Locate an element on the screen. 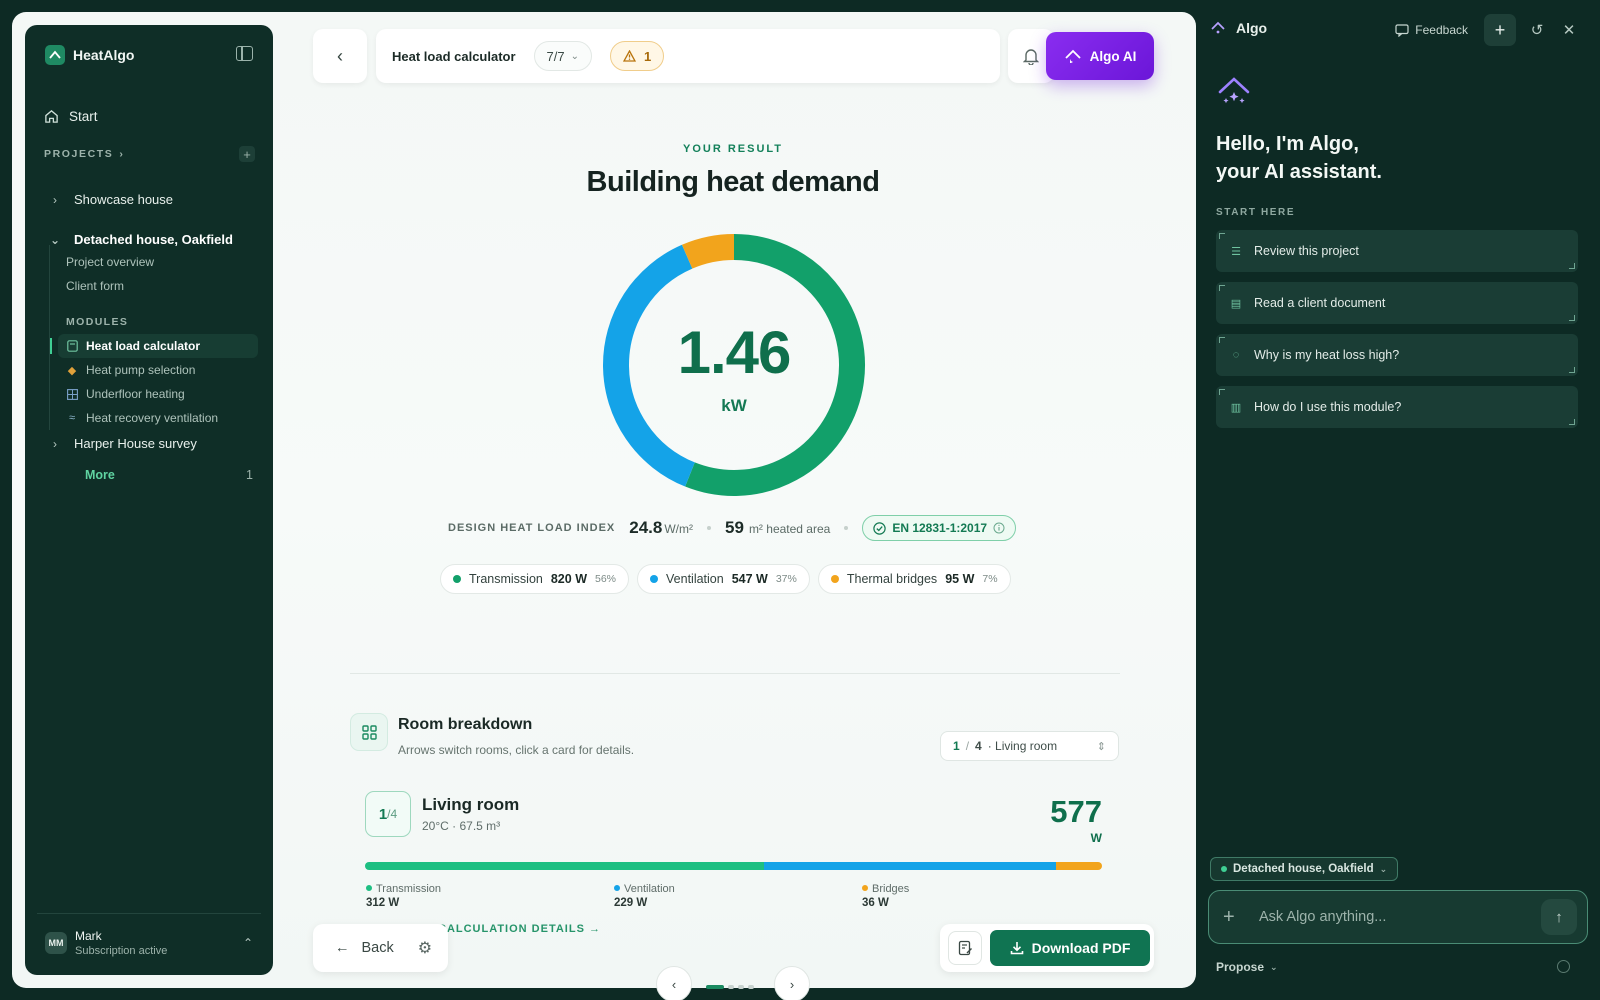 The width and height of the screenshot is (1600, 1000). donut-segment-thermal-bridges is located at coordinates (708, 251).